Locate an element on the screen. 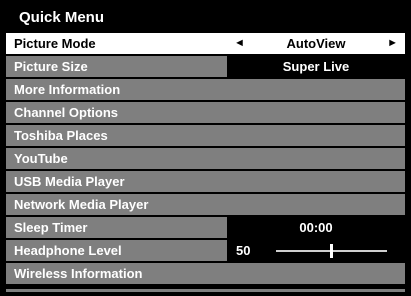 The width and height of the screenshot is (411, 296). menu-title: Quick Menu is located at coordinates (62, 17).